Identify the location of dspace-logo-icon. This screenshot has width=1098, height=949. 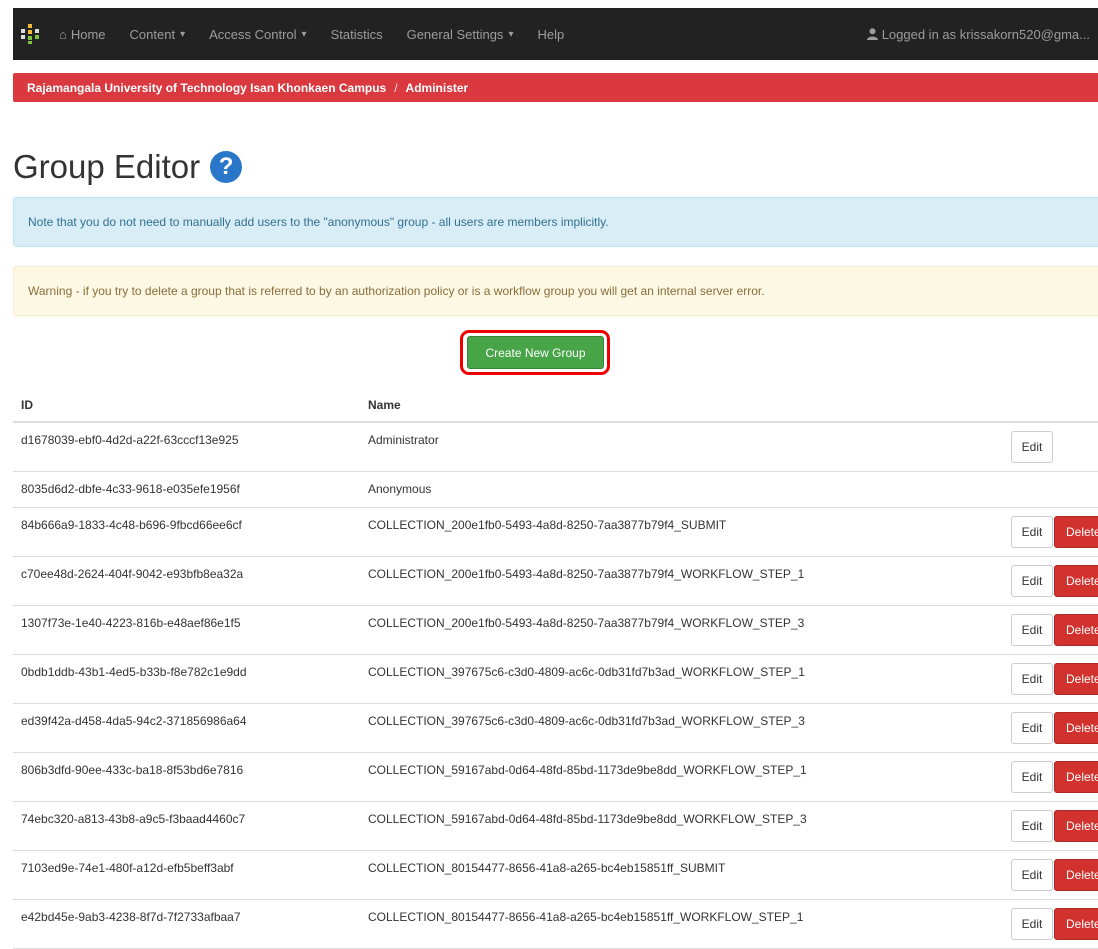
(30, 34).